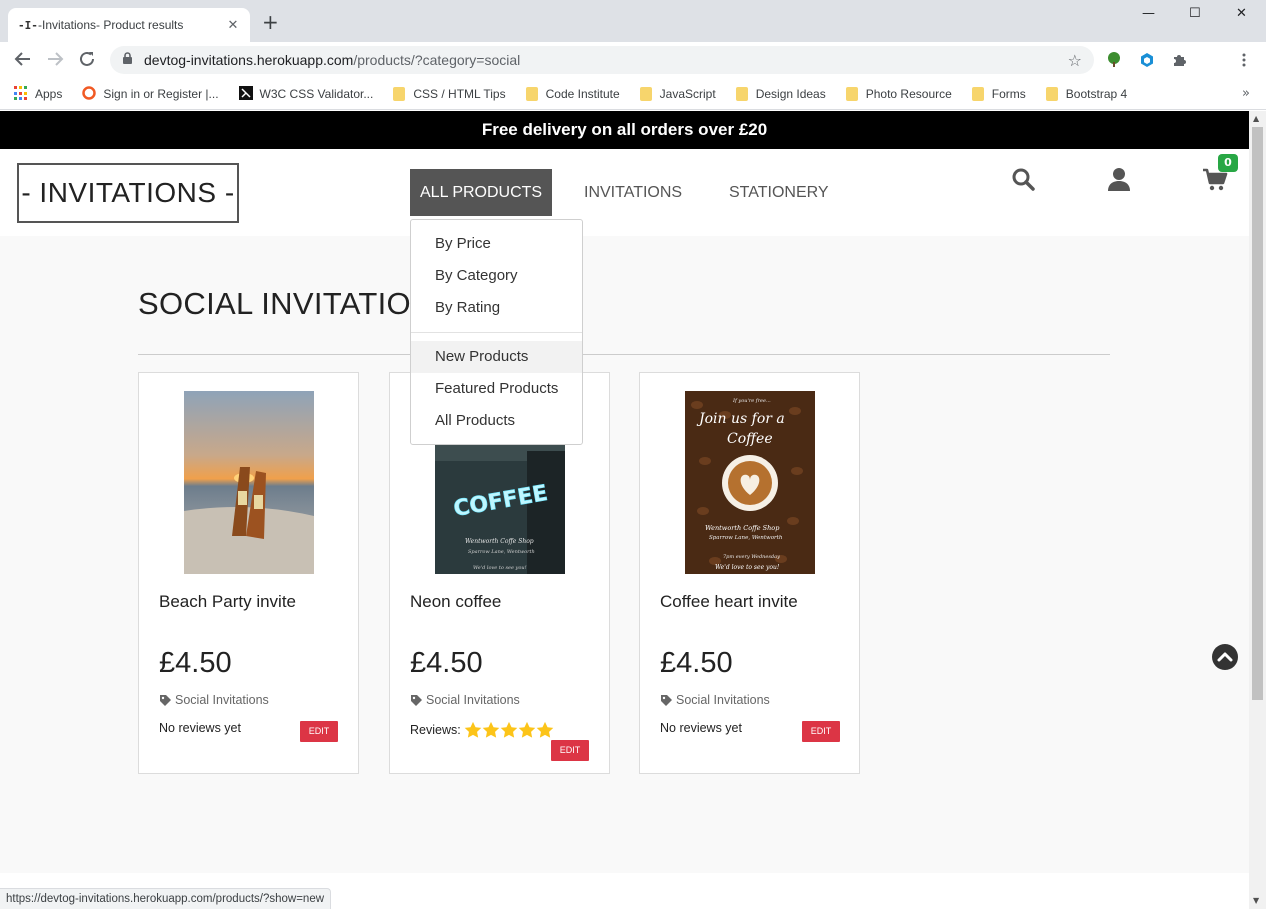 The image size is (1266, 909). I want to click on product-name: Coffee heart invite, so click(729, 602).